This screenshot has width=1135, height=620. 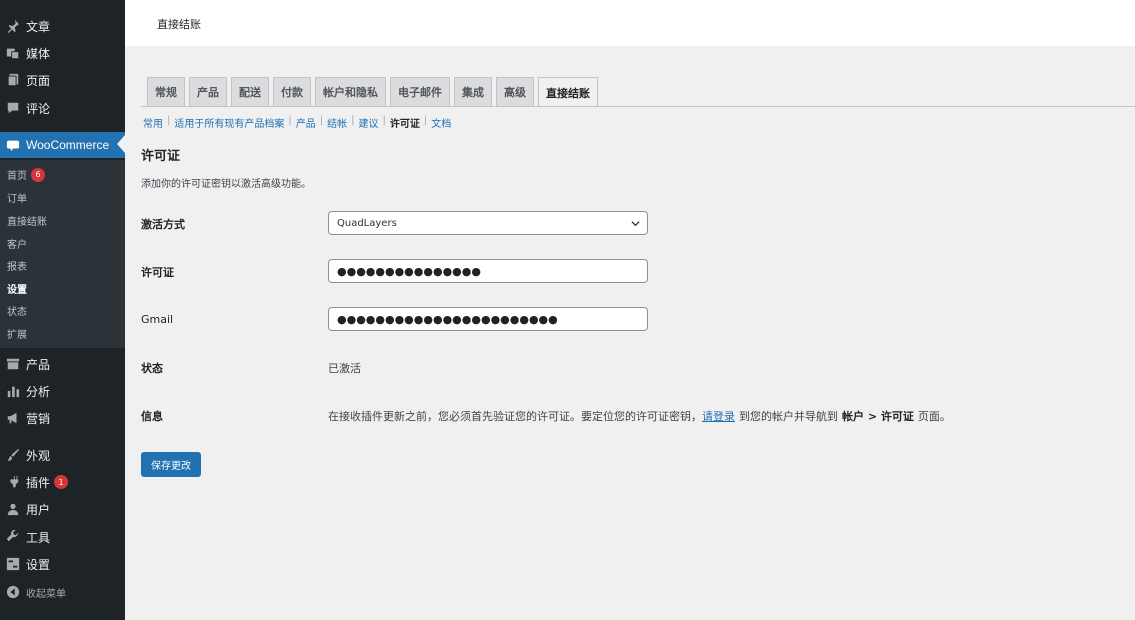 What do you see at coordinates (62, 509) in the screenshot?
I see `menu-users: 用户` at bounding box center [62, 509].